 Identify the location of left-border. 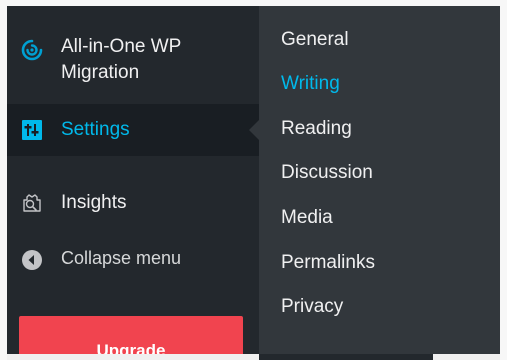
(3, 180).